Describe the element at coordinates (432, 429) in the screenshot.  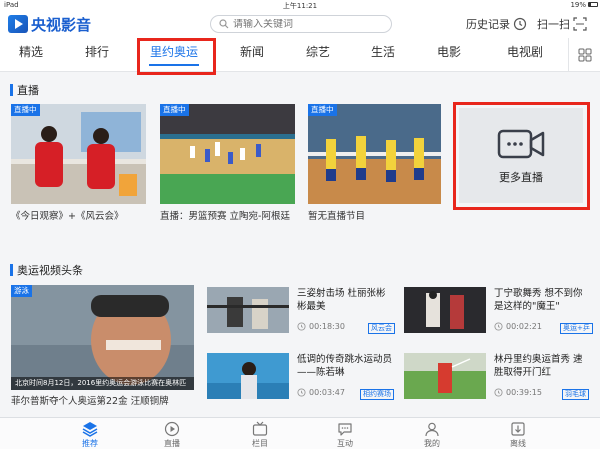
I see `user-icon` at that location.